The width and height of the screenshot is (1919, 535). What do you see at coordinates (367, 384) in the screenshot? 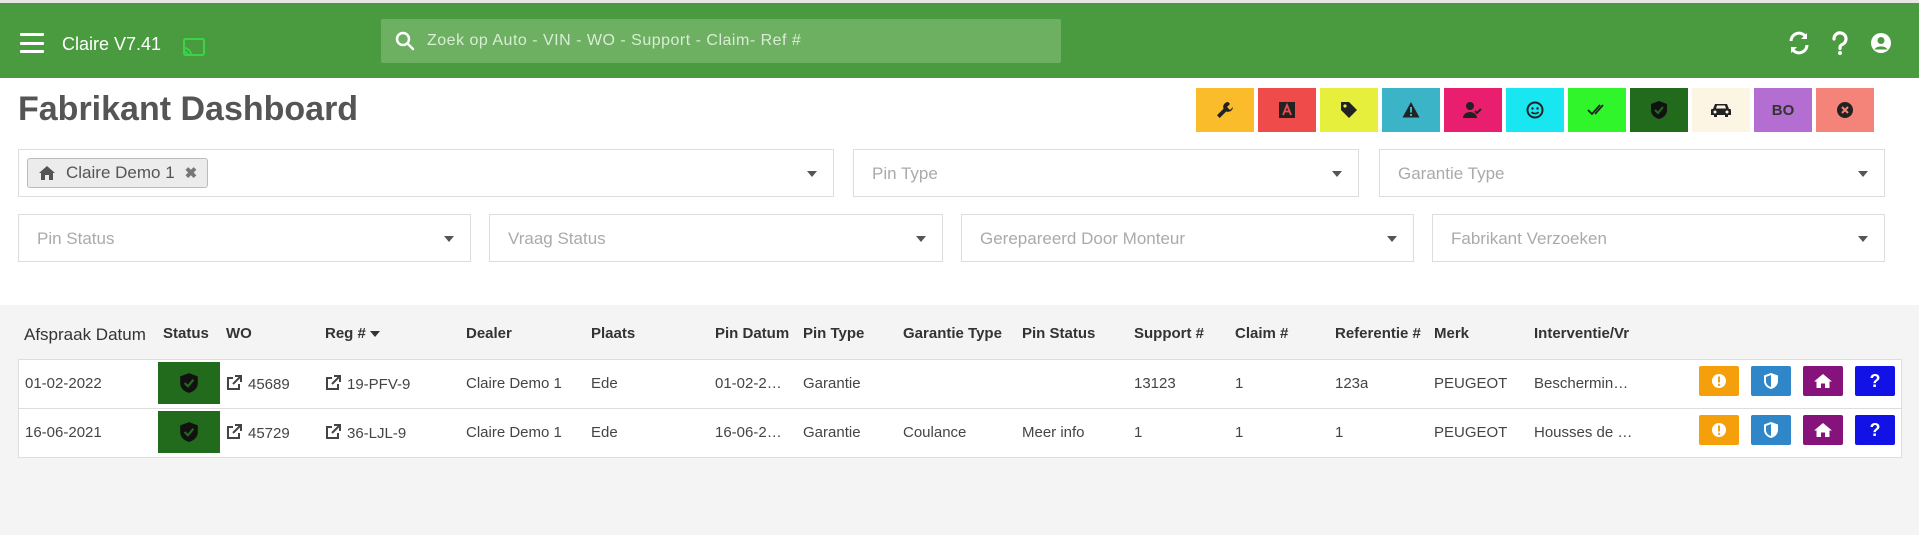
I see `cell-reg: 19-PFV-9` at bounding box center [367, 384].